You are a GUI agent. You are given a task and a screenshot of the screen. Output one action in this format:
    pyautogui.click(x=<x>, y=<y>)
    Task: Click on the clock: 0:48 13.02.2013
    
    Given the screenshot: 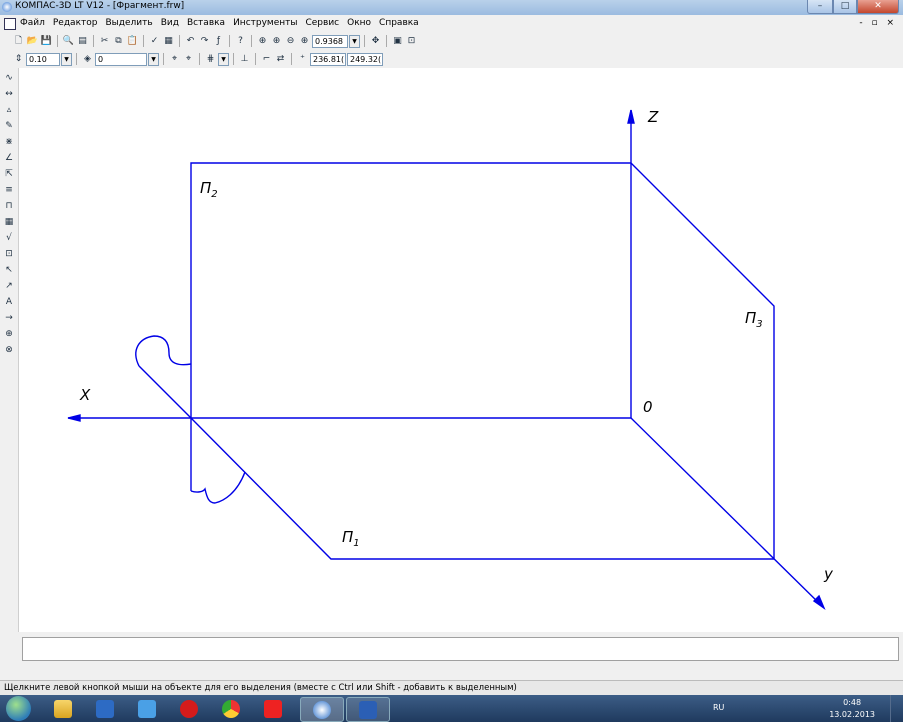 What is the action you would take?
    pyautogui.click(x=852, y=709)
    